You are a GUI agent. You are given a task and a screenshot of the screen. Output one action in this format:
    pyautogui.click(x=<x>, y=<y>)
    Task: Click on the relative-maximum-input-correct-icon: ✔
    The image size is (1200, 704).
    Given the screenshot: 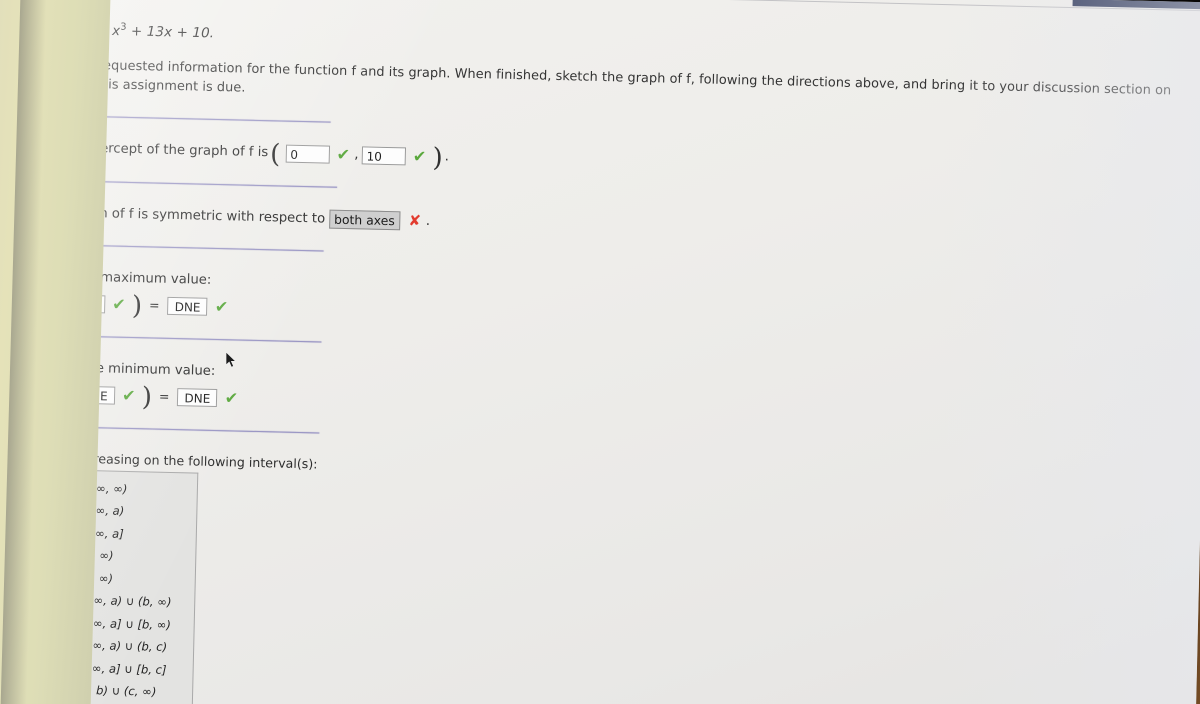 What is the action you would take?
    pyautogui.click(x=119, y=304)
    